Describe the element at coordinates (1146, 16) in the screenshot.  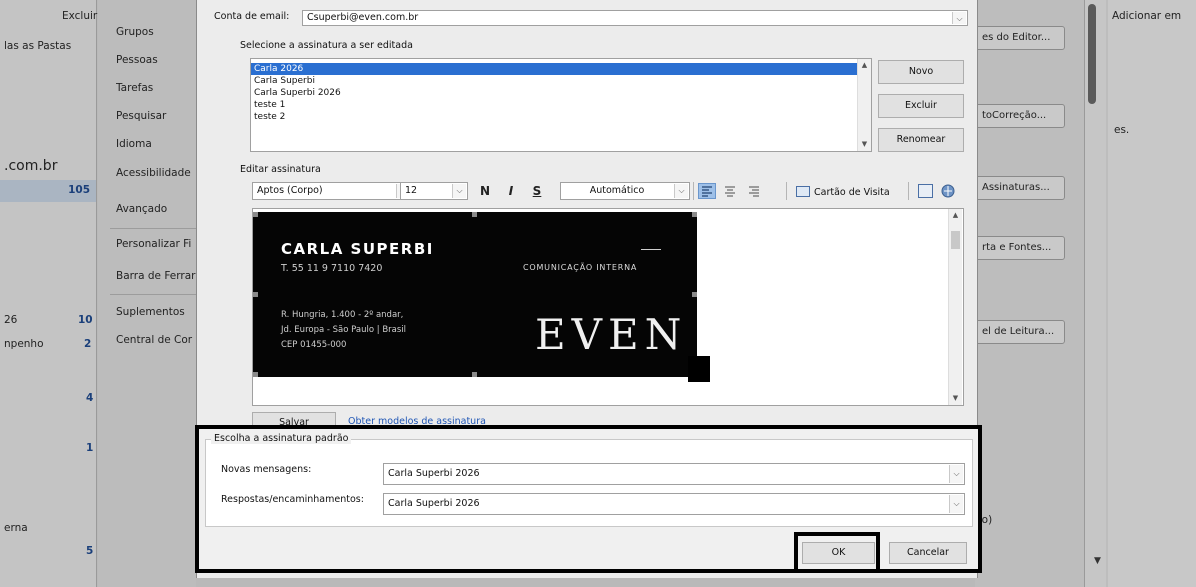
I see `add-in-label: Adicionar em` at that location.